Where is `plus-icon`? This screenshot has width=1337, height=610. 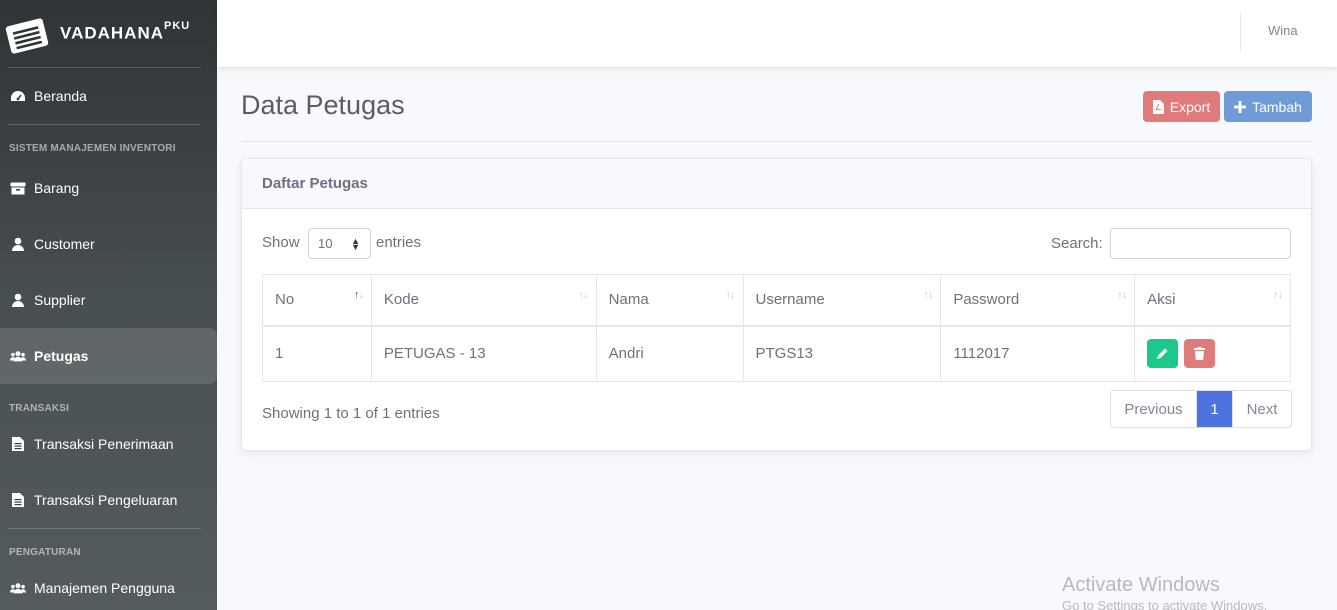 plus-icon is located at coordinates (1240, 106).